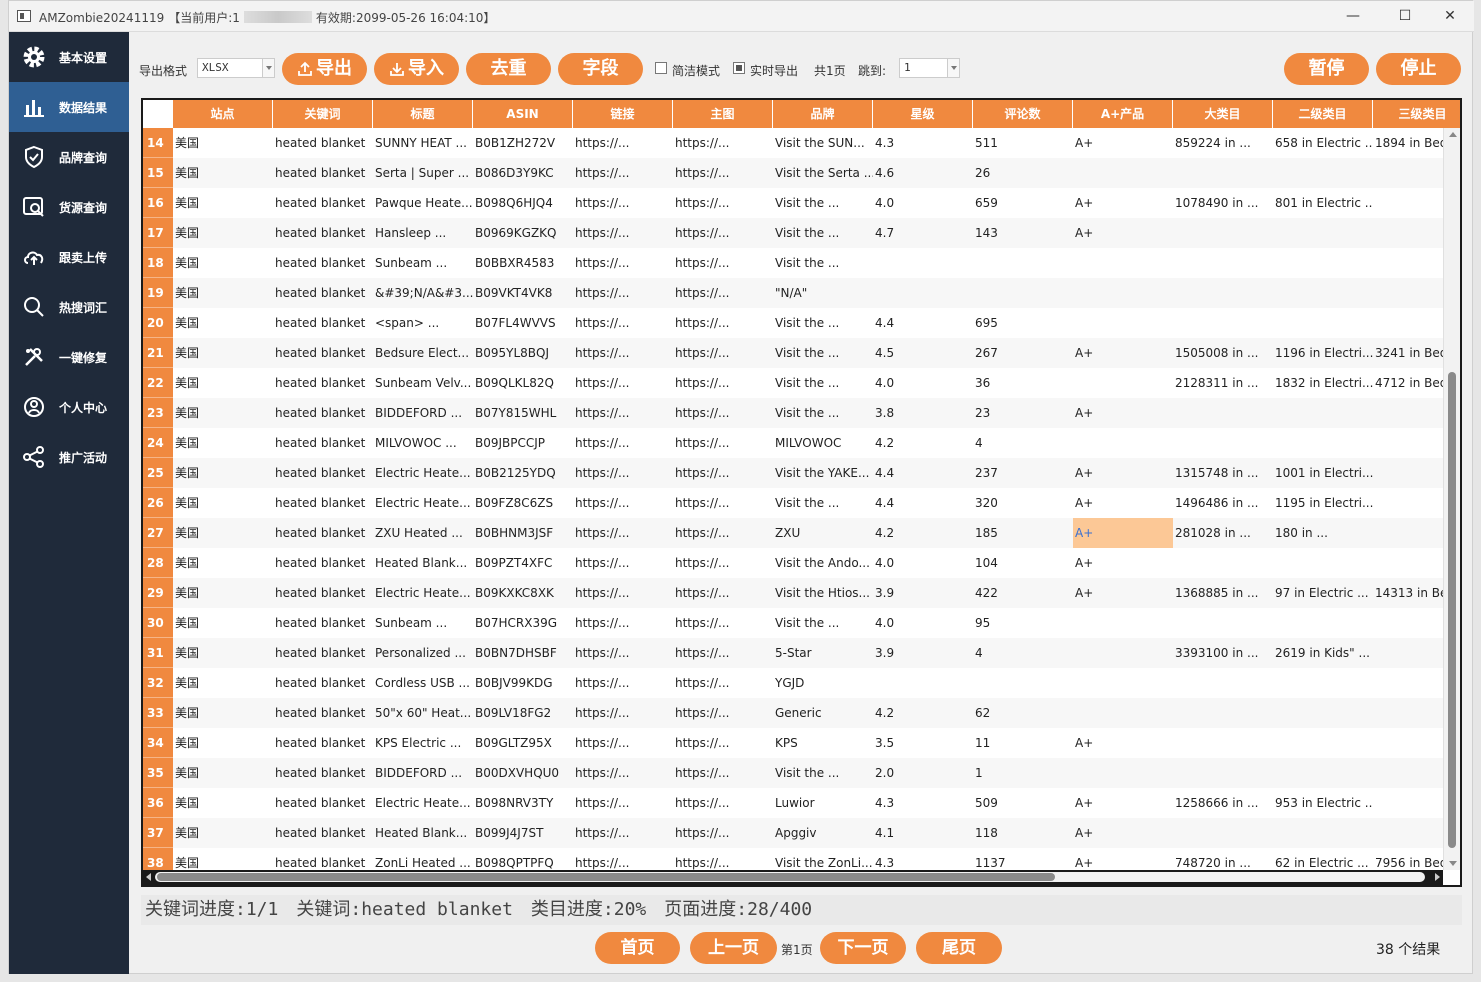 This screenshot has height=982, width=1481. I want to click on table-cell: B086D3Y9KC, so click(523, 173).